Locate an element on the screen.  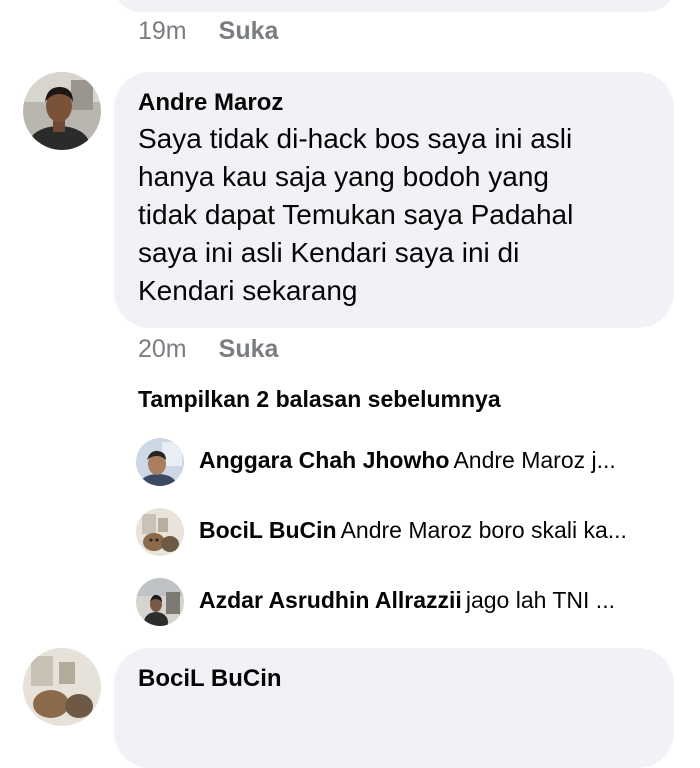
comment-author: BociL BuCin is located at coordinates (210, 679).